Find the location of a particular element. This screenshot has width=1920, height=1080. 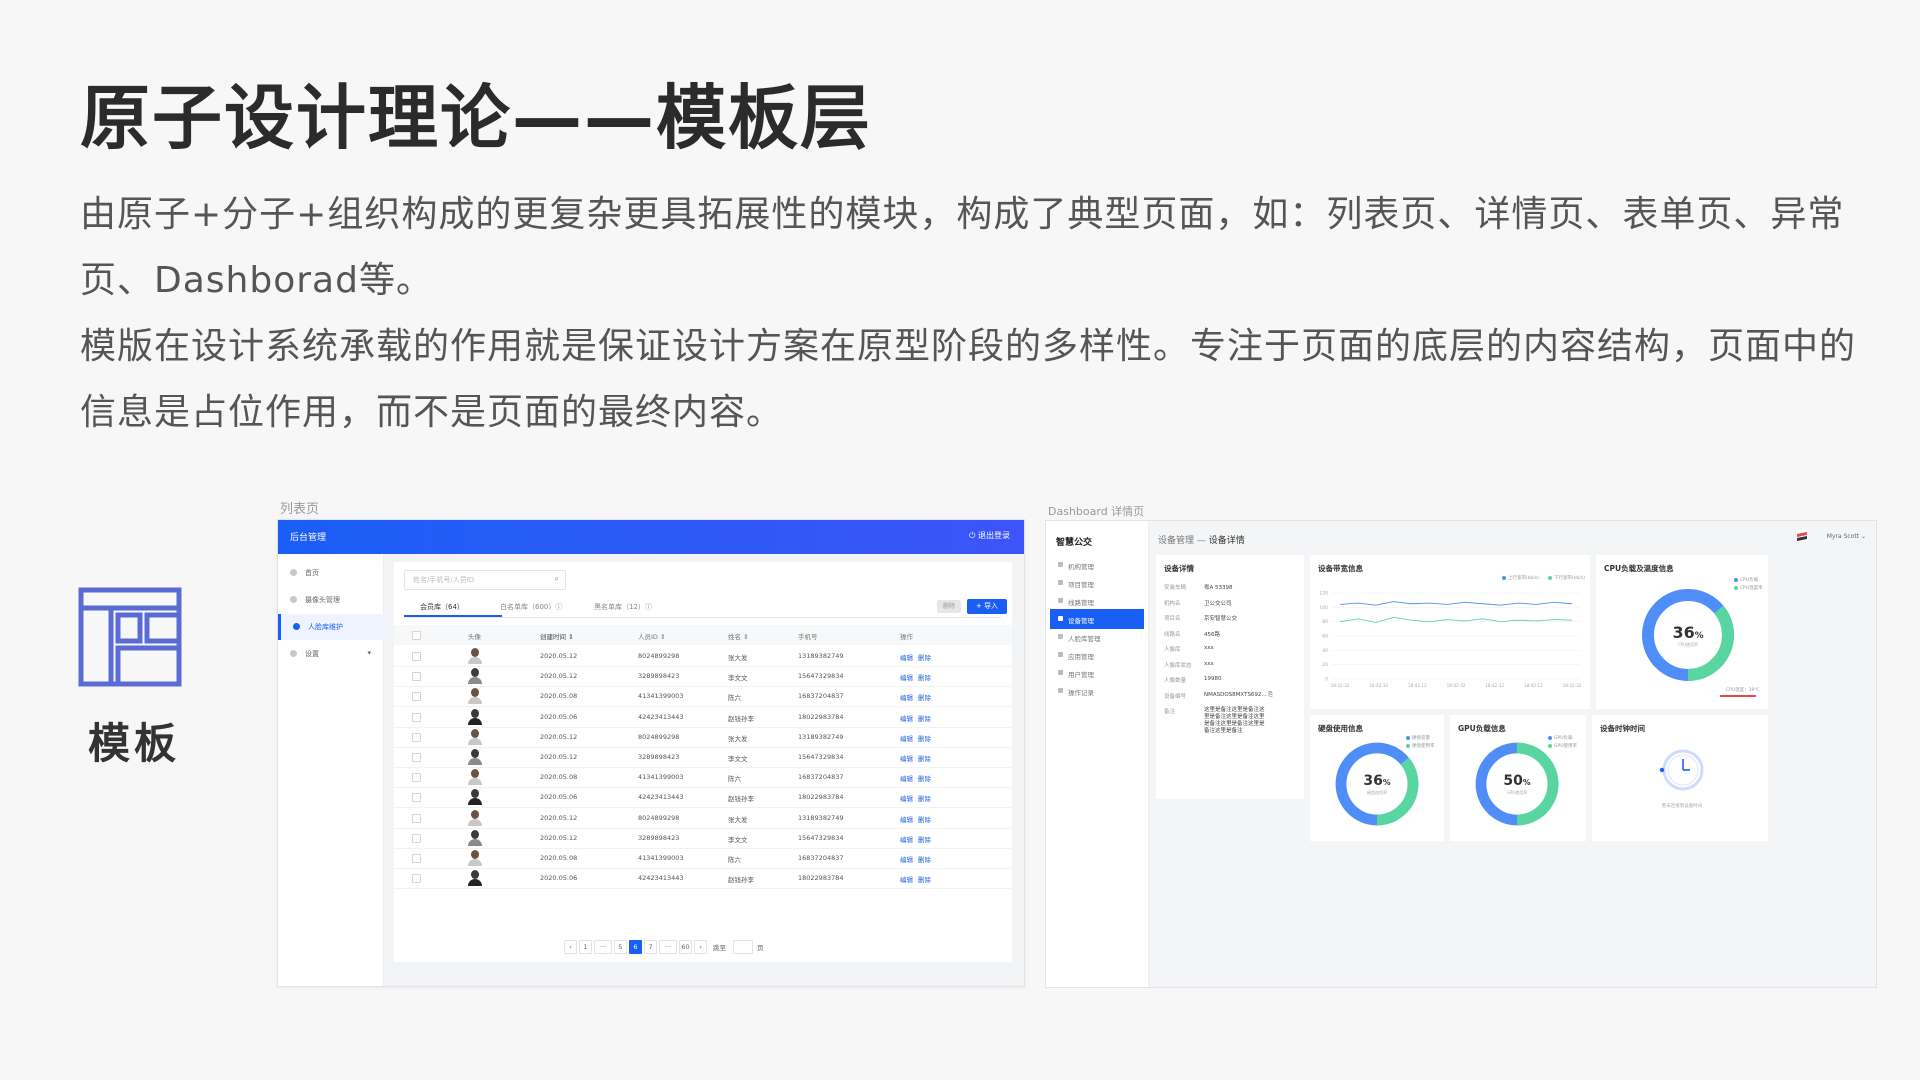

breadcrumb-parent: 设备管理 is located at coordinates (1176, 541).